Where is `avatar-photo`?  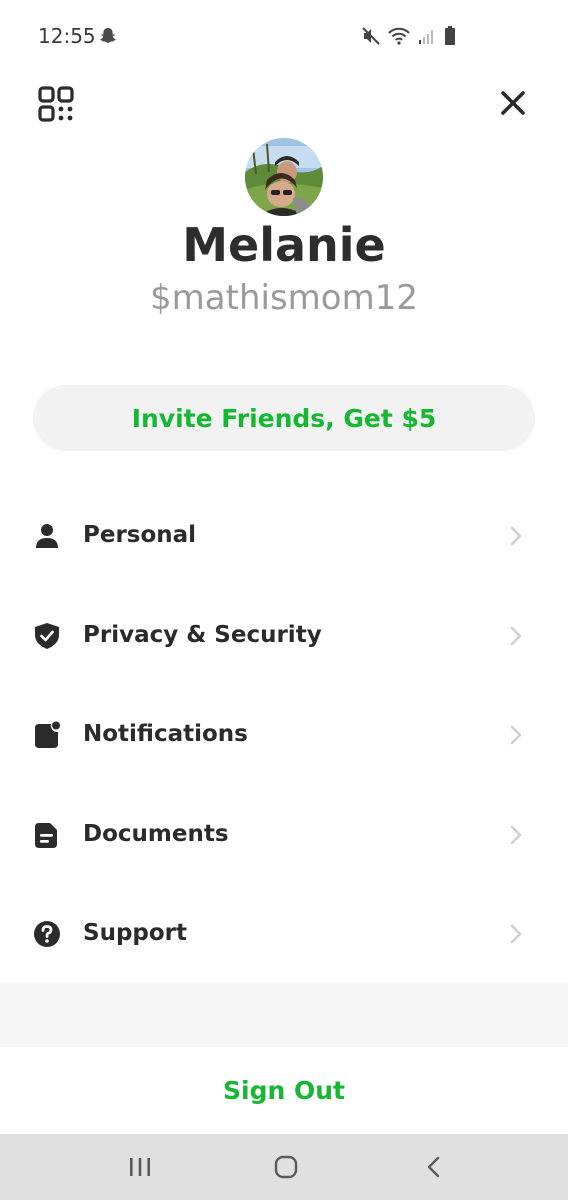 avatar-photo is located at coordinates (284, 177).